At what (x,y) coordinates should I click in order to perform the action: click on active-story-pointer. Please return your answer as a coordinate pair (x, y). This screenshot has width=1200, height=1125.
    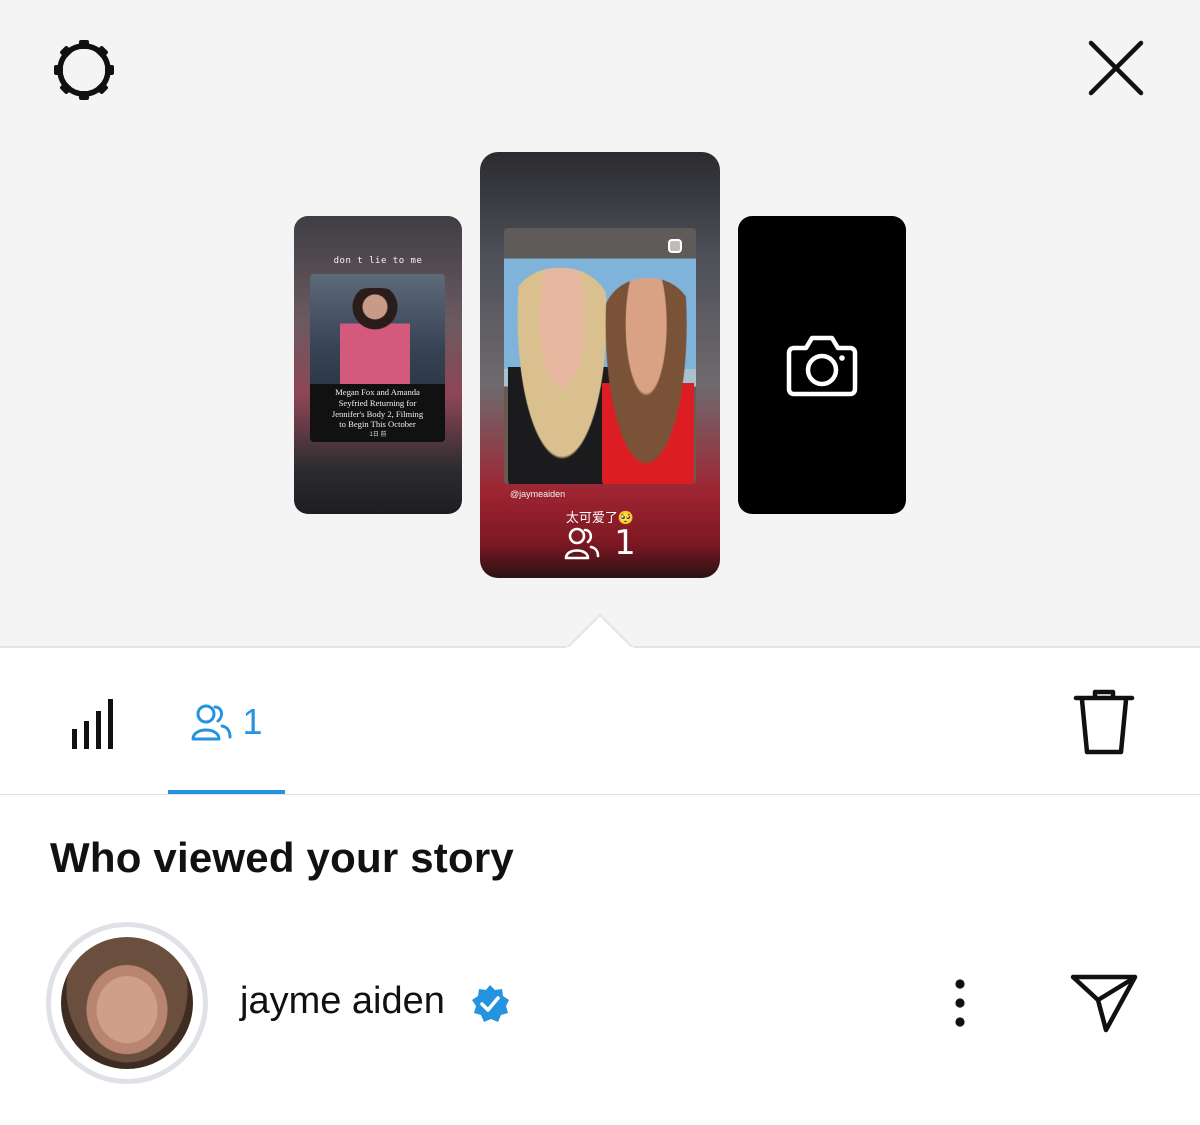
    Looking at the image, I should click on (600, 631).